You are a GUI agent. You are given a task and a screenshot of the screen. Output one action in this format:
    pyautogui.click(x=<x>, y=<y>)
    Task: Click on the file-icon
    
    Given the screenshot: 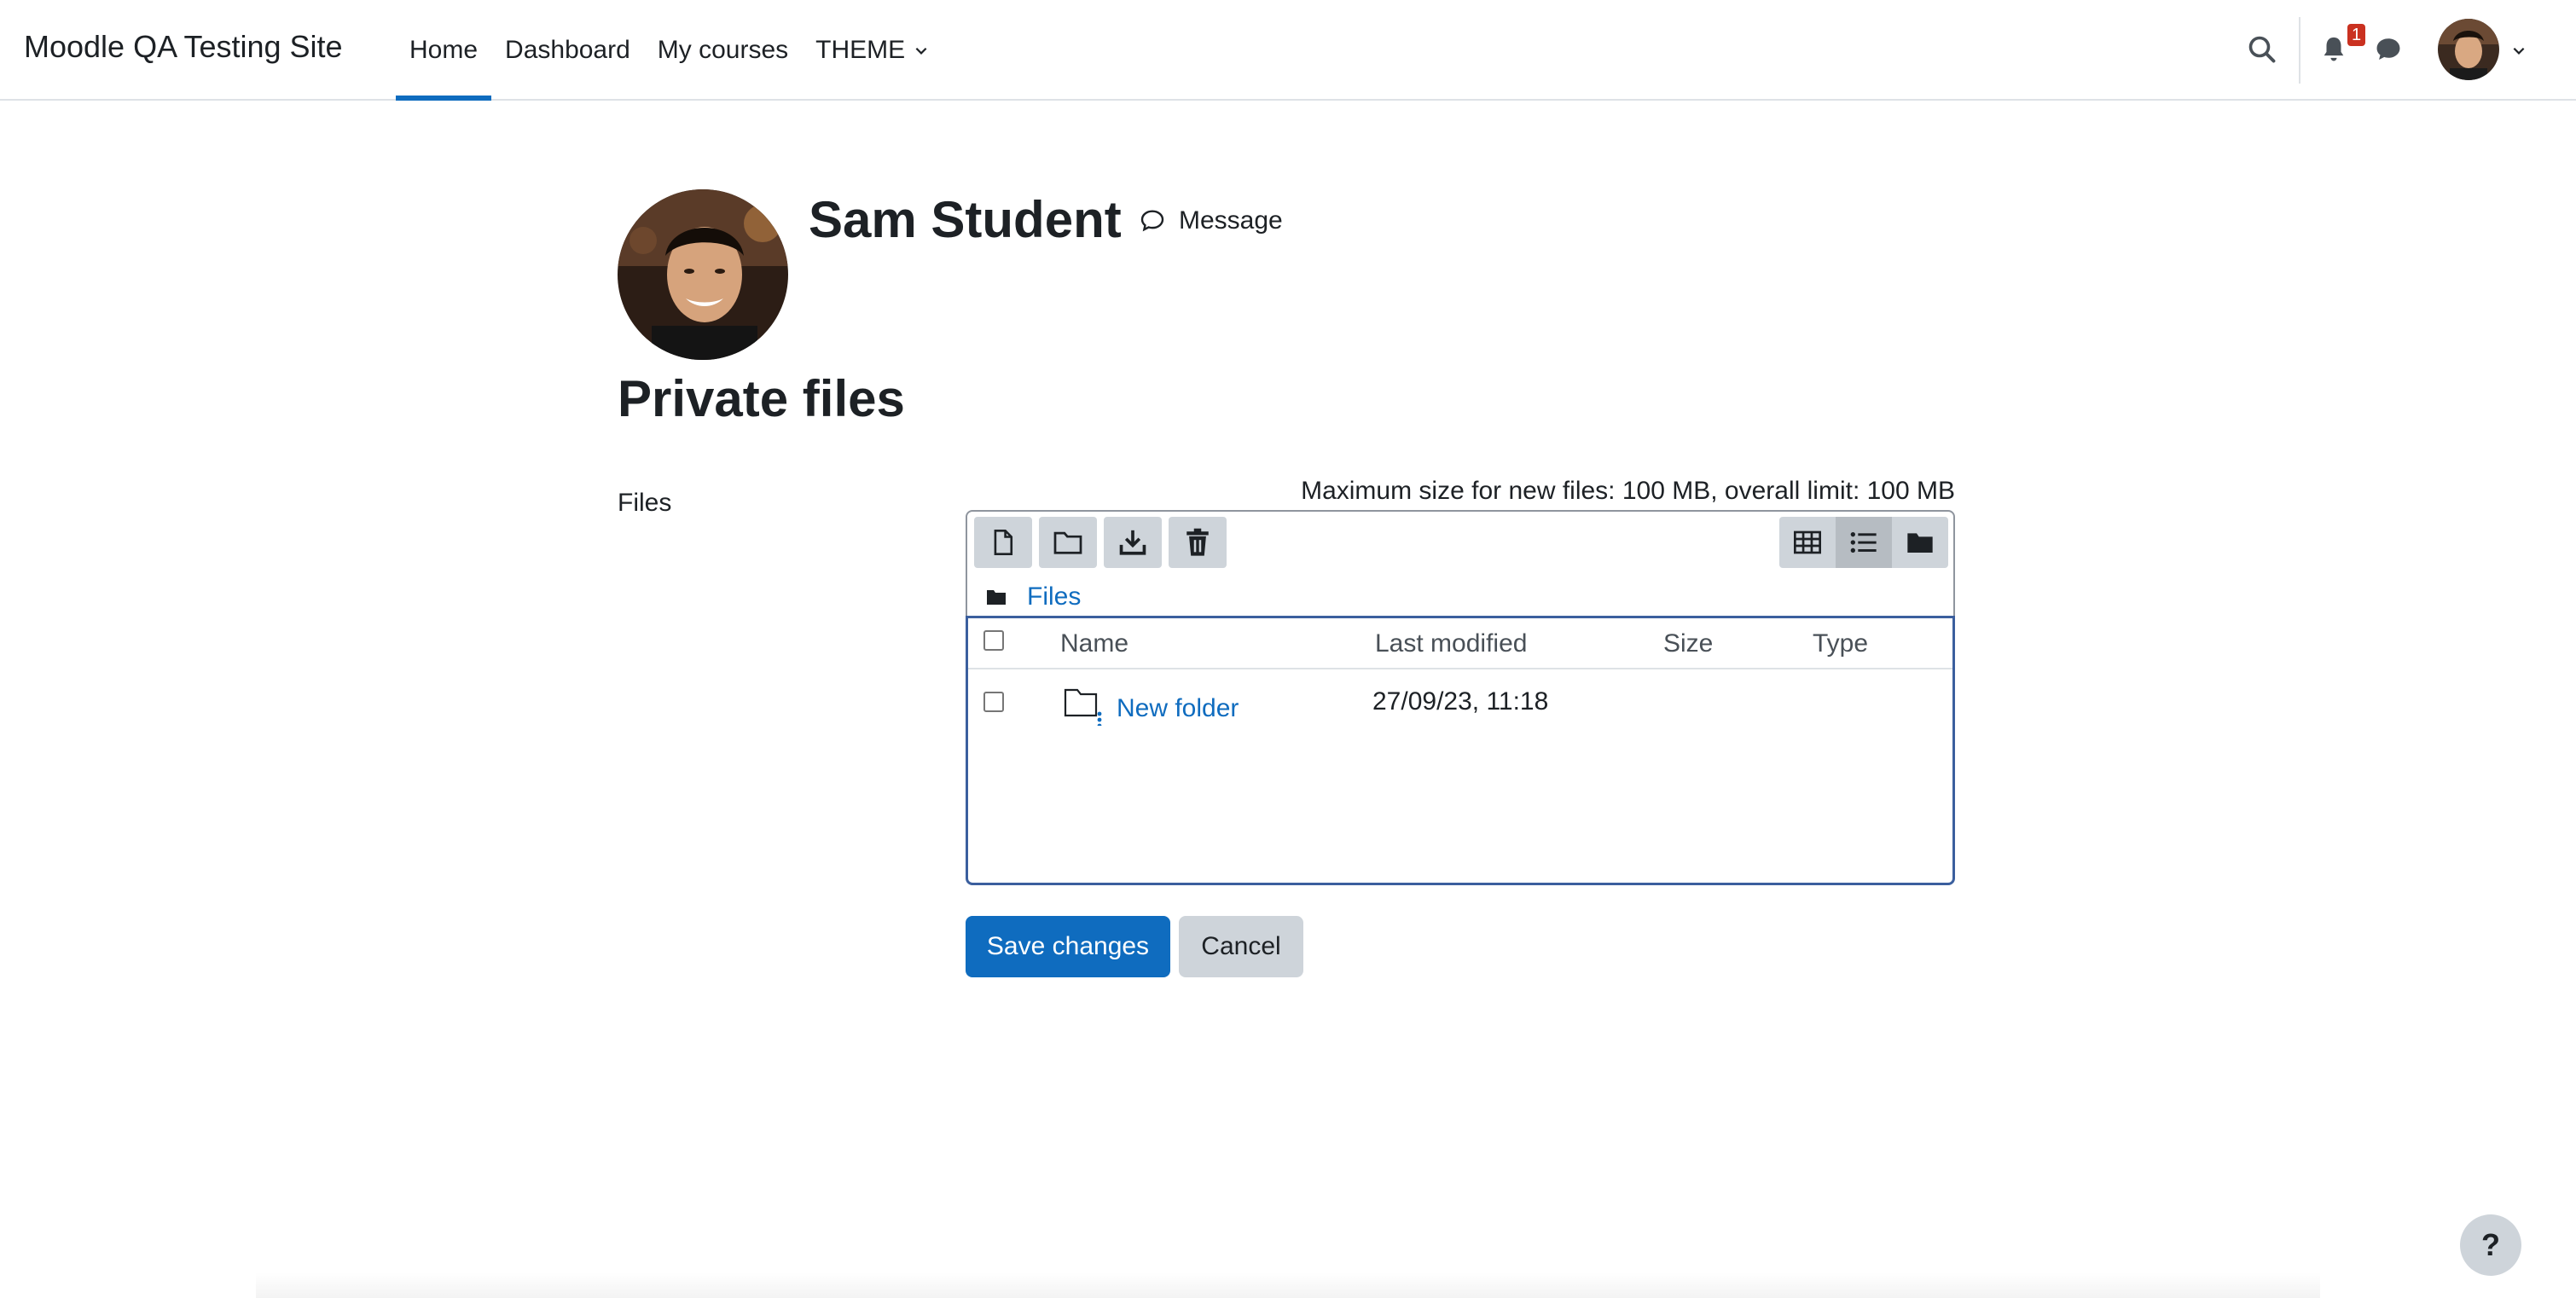 What is the action you would take?
    pyautogui.click(x=1003, y=542)
    